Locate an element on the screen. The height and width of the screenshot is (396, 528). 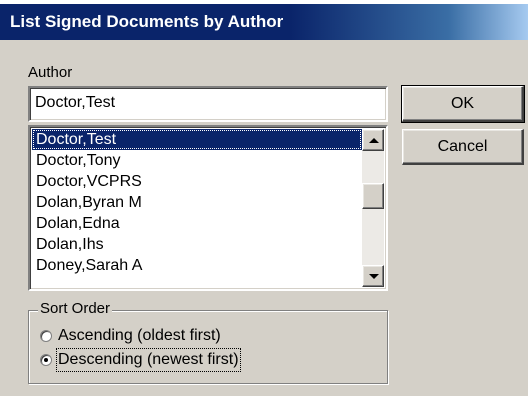
author-search-input: Doctor,Test is located at coordinates (208, 104).